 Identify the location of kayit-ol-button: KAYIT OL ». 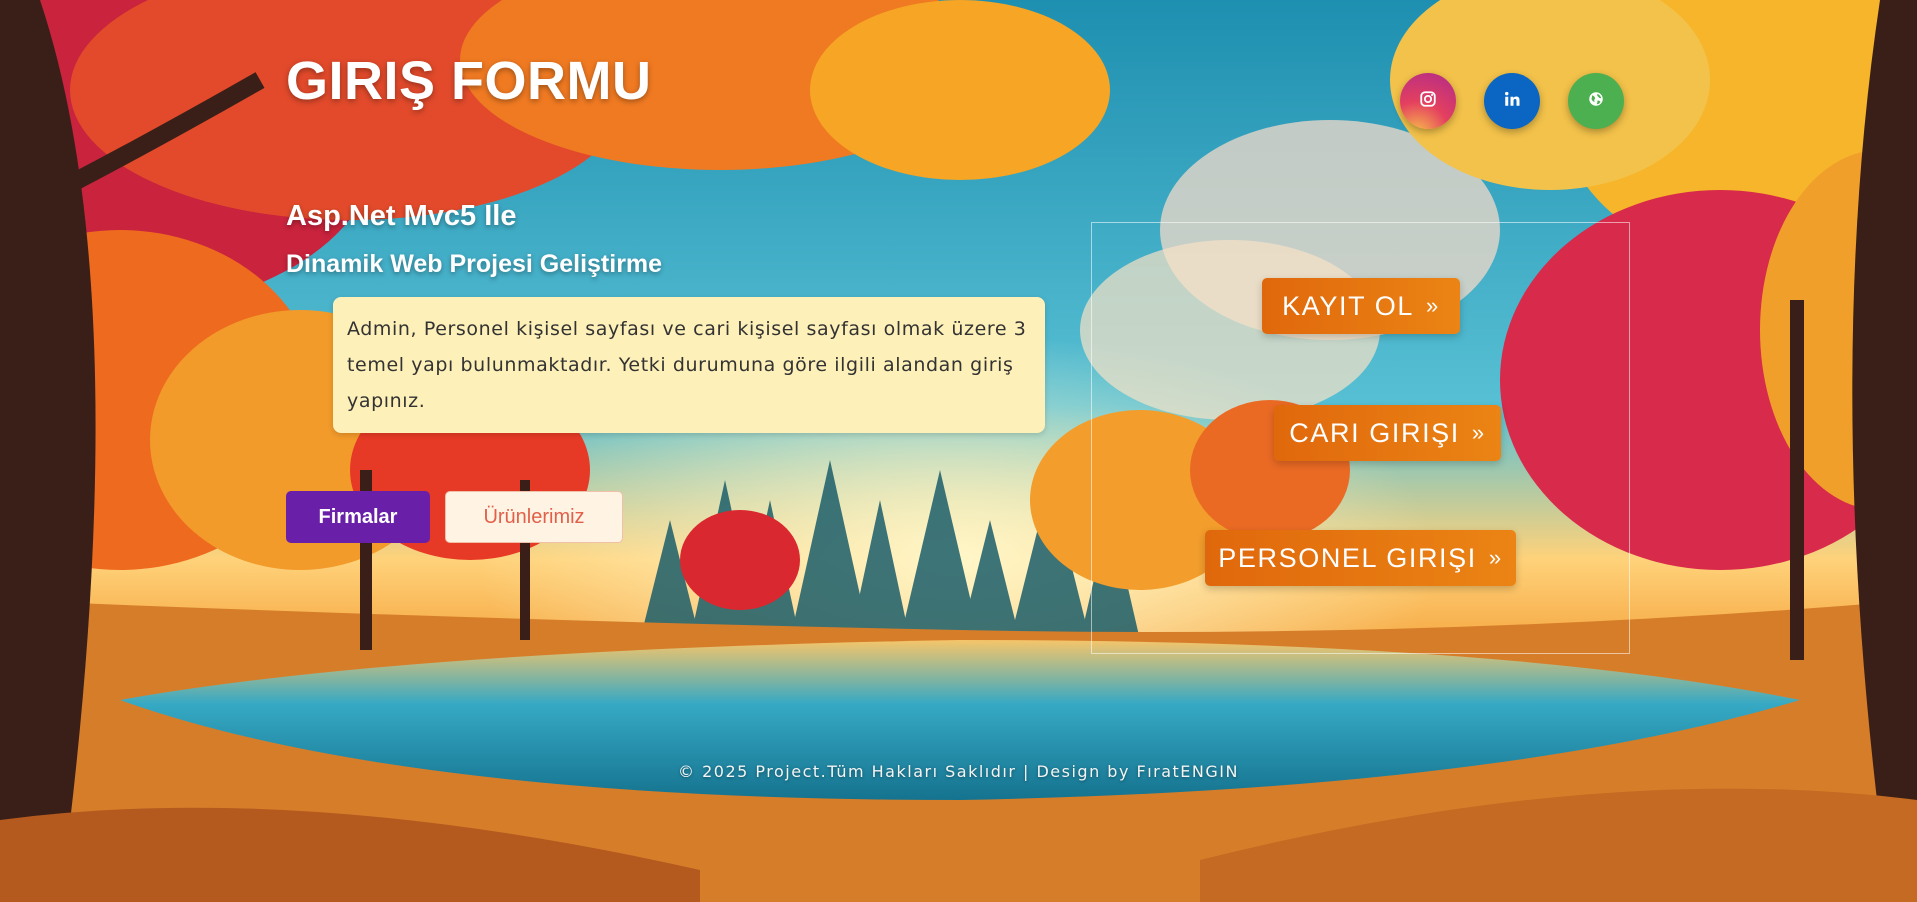
(1361, 306).